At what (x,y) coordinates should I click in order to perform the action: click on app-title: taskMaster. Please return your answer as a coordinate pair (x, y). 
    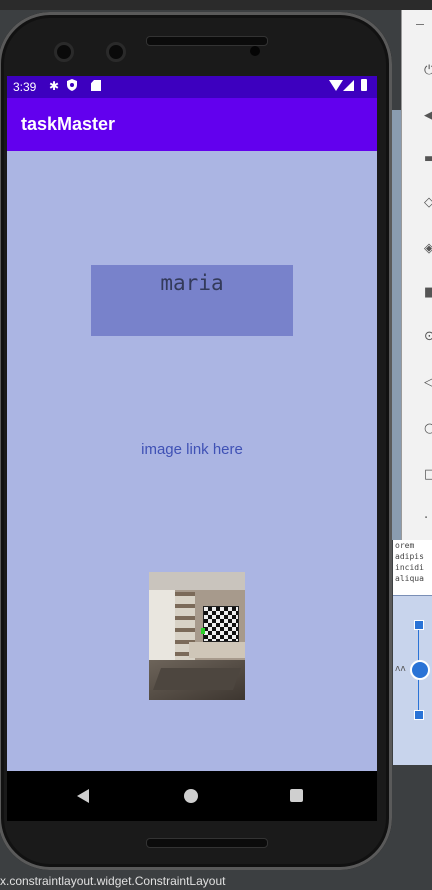
    Looking at the image, I should click on (68, 124).